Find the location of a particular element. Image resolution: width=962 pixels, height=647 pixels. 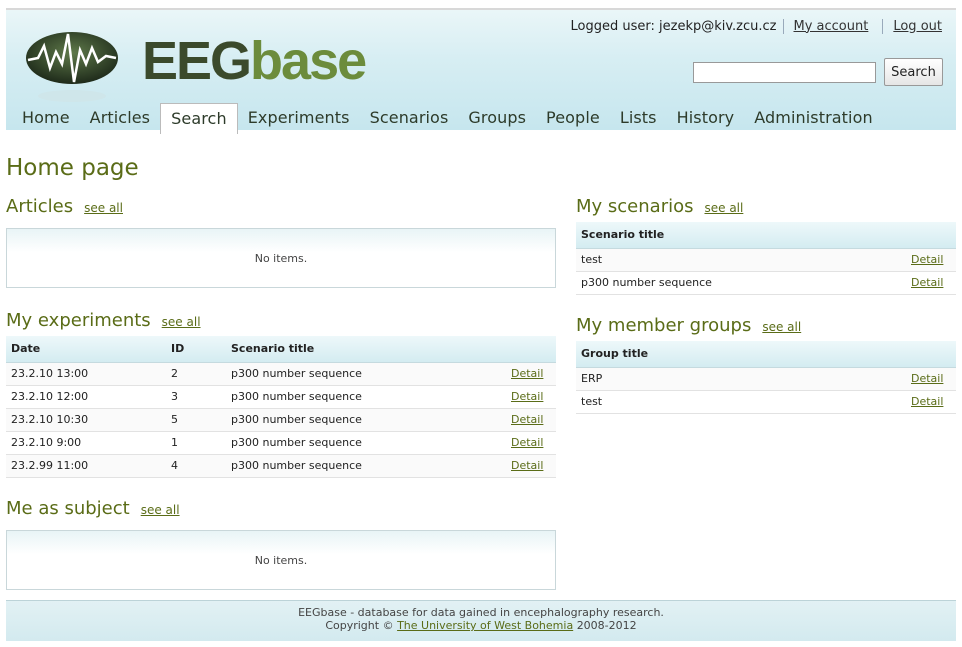

my-account-link: My account is located at coordinates (839, 26).